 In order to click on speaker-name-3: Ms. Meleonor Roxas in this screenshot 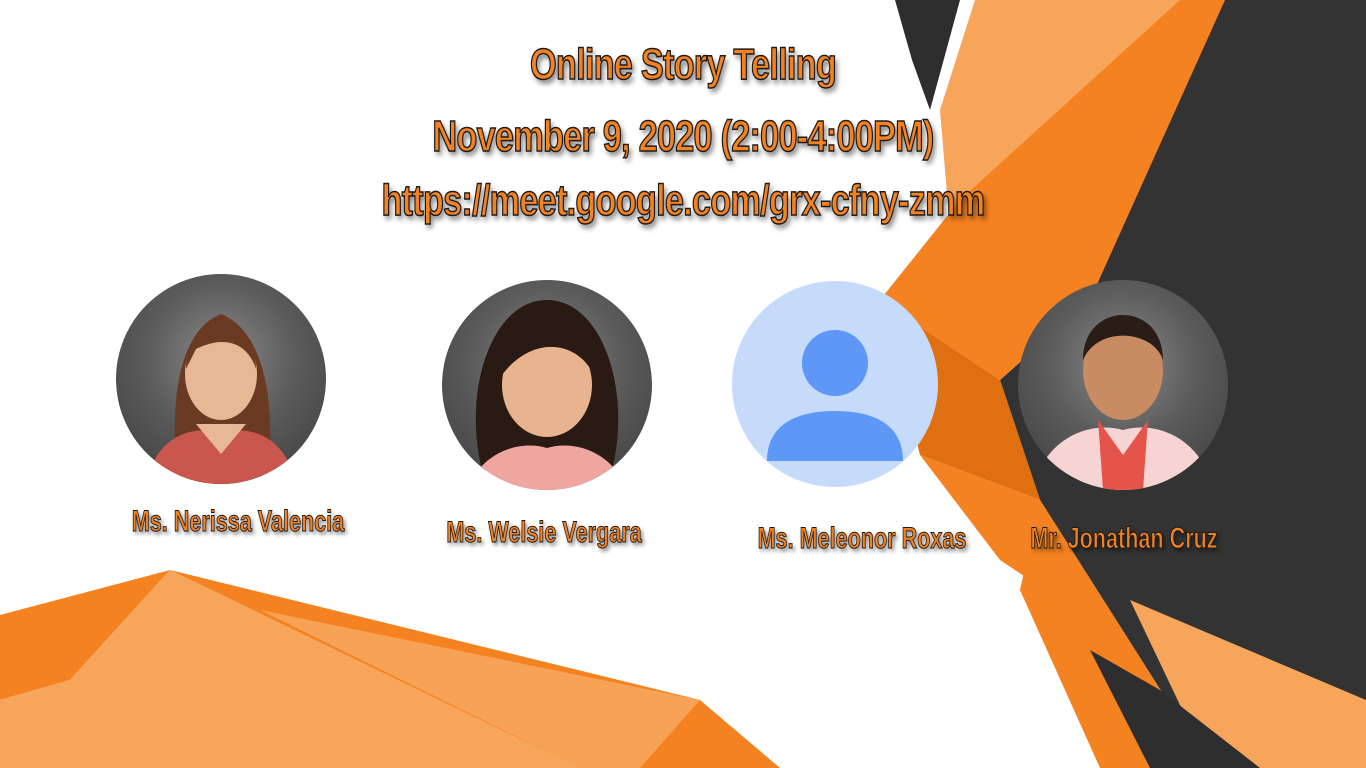, I will do `click(862, 539)`.